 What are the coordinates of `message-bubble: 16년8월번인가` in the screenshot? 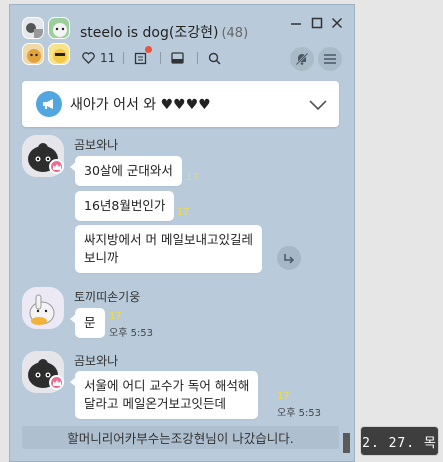 It's located at (125, 206).